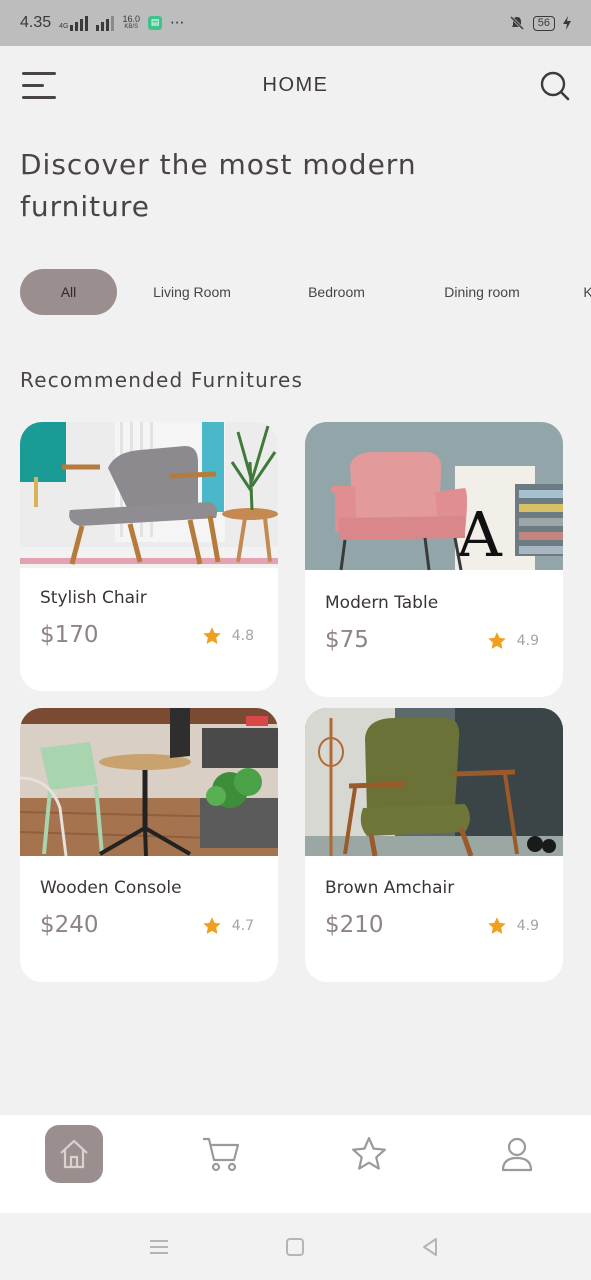 The height and width of the screenshot is (1280, 591). Describe the element at coordinates (516, 23) in the screenshot. I see `bell-off-icon` at that location.